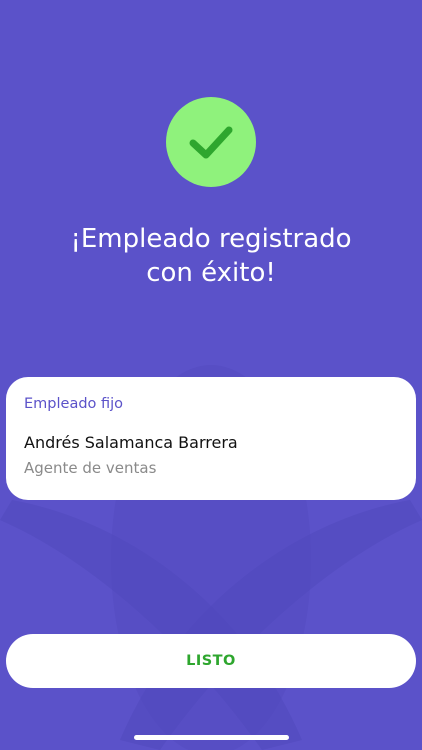 This screenshot has height=750, width=422. What do you see at coordinates (211, 239) in the screenshot?
I see `success-title-line-1: ¡Empleado registrado` at bounding box center [211, 239].